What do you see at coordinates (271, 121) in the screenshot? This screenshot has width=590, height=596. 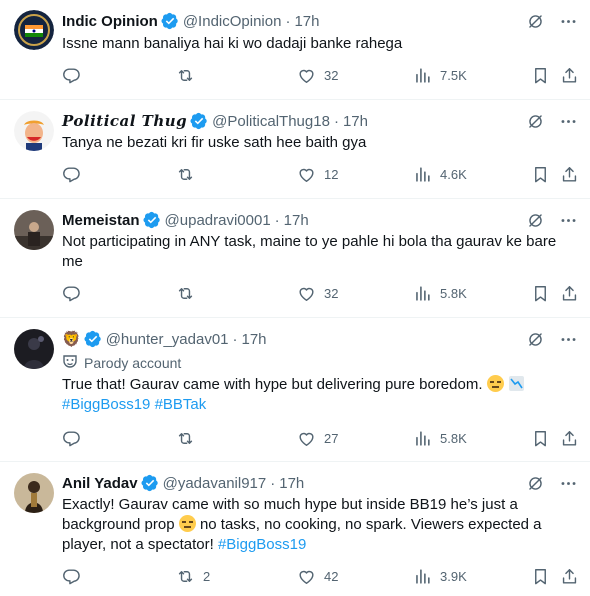 I see `author-handle: @PoliticalThug18` at bounding box center [271, 121].